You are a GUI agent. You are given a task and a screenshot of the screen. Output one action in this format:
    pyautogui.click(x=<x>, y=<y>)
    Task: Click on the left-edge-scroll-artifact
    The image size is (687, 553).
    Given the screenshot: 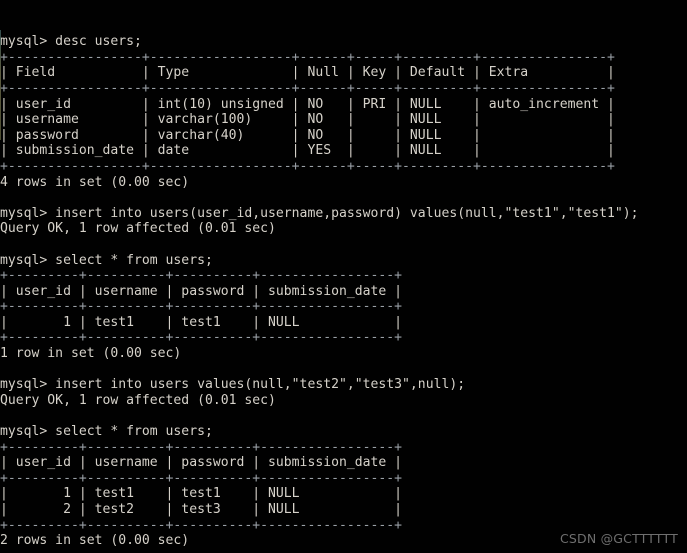 What is the action you would take?
    pyautogui.click(x=0, y=85)
    